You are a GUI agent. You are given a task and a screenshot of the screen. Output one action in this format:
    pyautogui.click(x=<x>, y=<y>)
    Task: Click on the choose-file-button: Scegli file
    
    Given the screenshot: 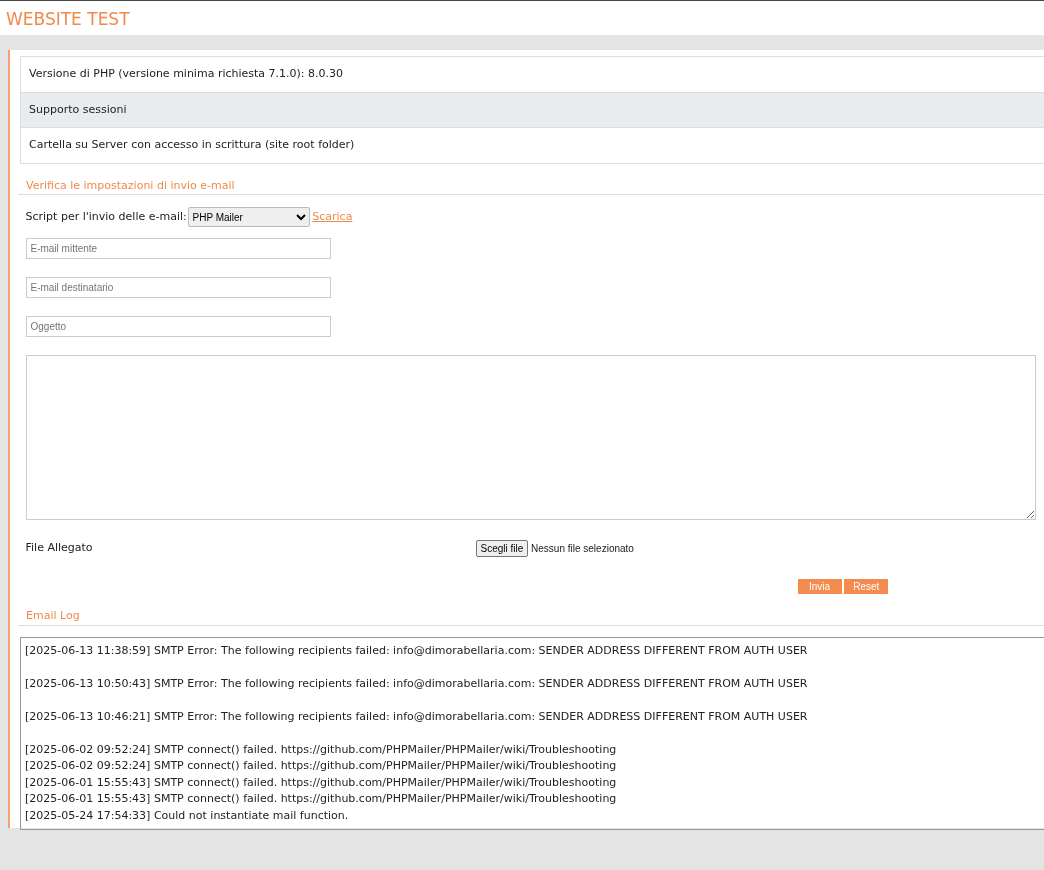 What is the action you would take?
    pyautogui.click(x=502, y=548)
    